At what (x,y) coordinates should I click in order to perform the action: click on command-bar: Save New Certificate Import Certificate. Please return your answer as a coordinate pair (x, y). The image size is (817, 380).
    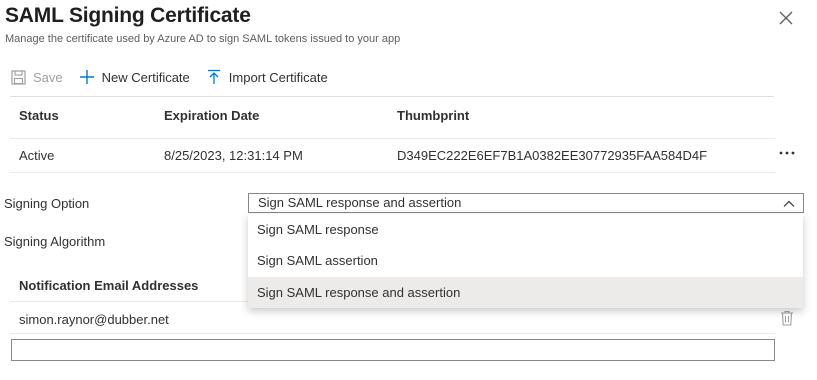
    Looking at the image, I should click on (177, 77).